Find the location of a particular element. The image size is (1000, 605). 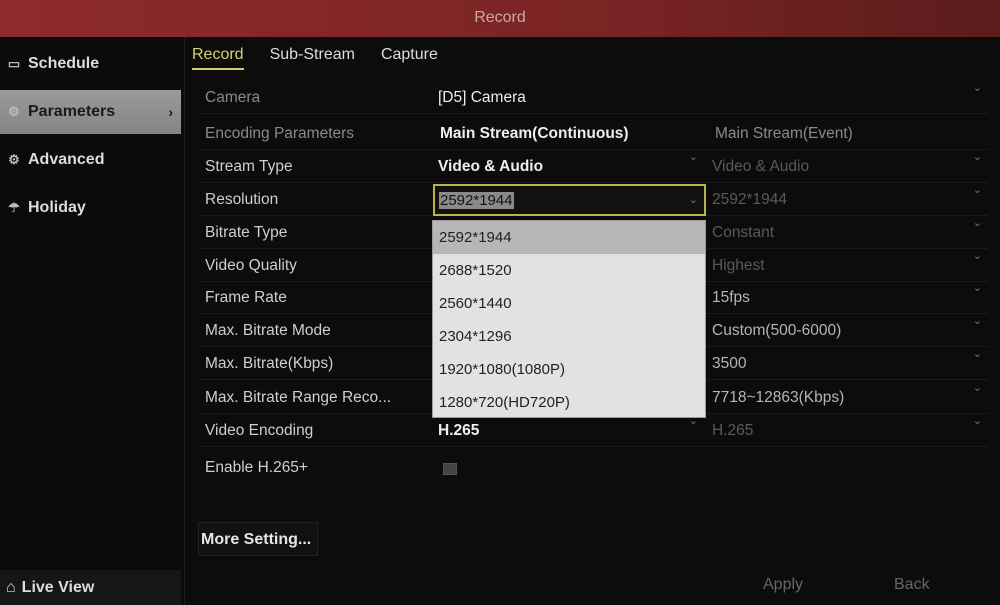

sidebar-item-advanced: ⚙ Advanced is located at coordinates (90, 160).